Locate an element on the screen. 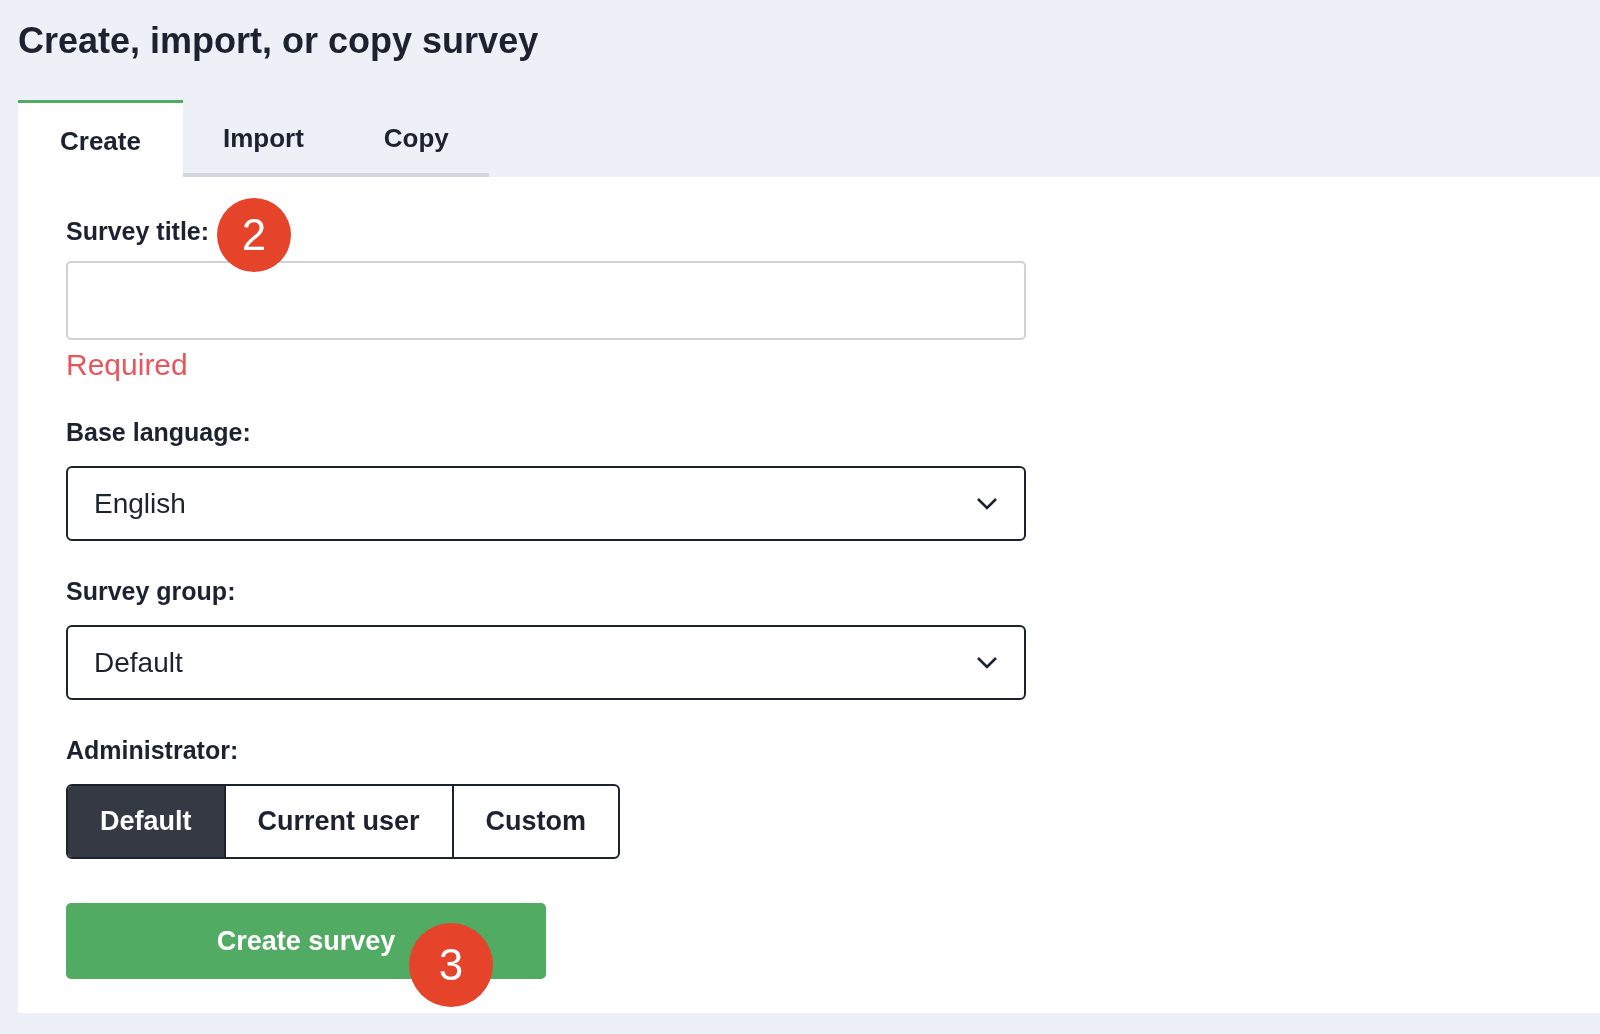 The width and height of the screenshot is (1600, 1034). field-label: Survey group: is located at coordinates (151, 591).